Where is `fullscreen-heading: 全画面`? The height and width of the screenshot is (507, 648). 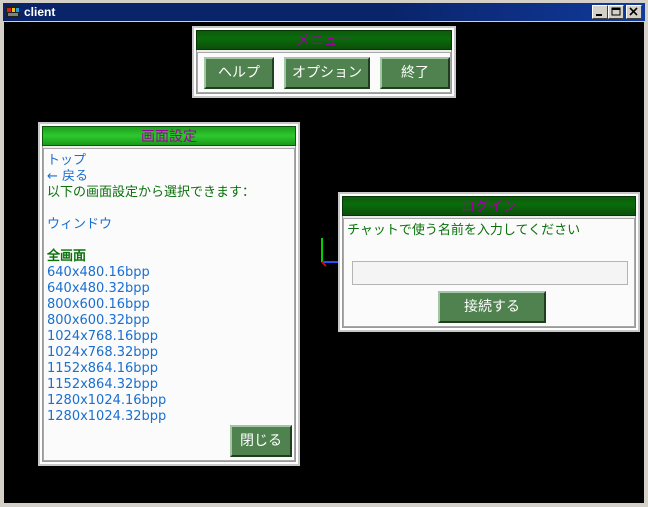
fullscreen-heading: 全画面 is located at coordinates (67, 256).